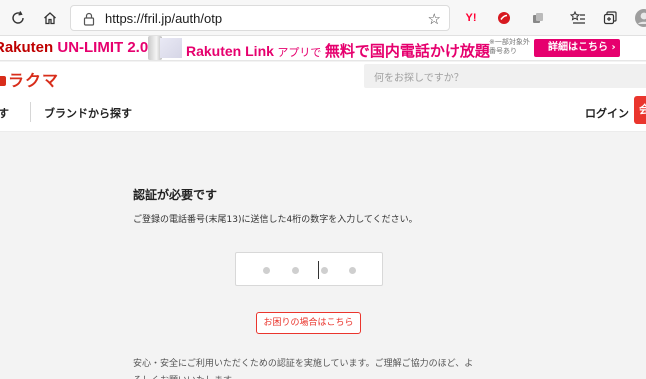 Image resolution: width=646 pixels, height=379 pixels. What do you see at coordinates (503, 51) in the screenshot?
I see `ad-footnote-line2: 番号あり` at bounding box center [503, 51].